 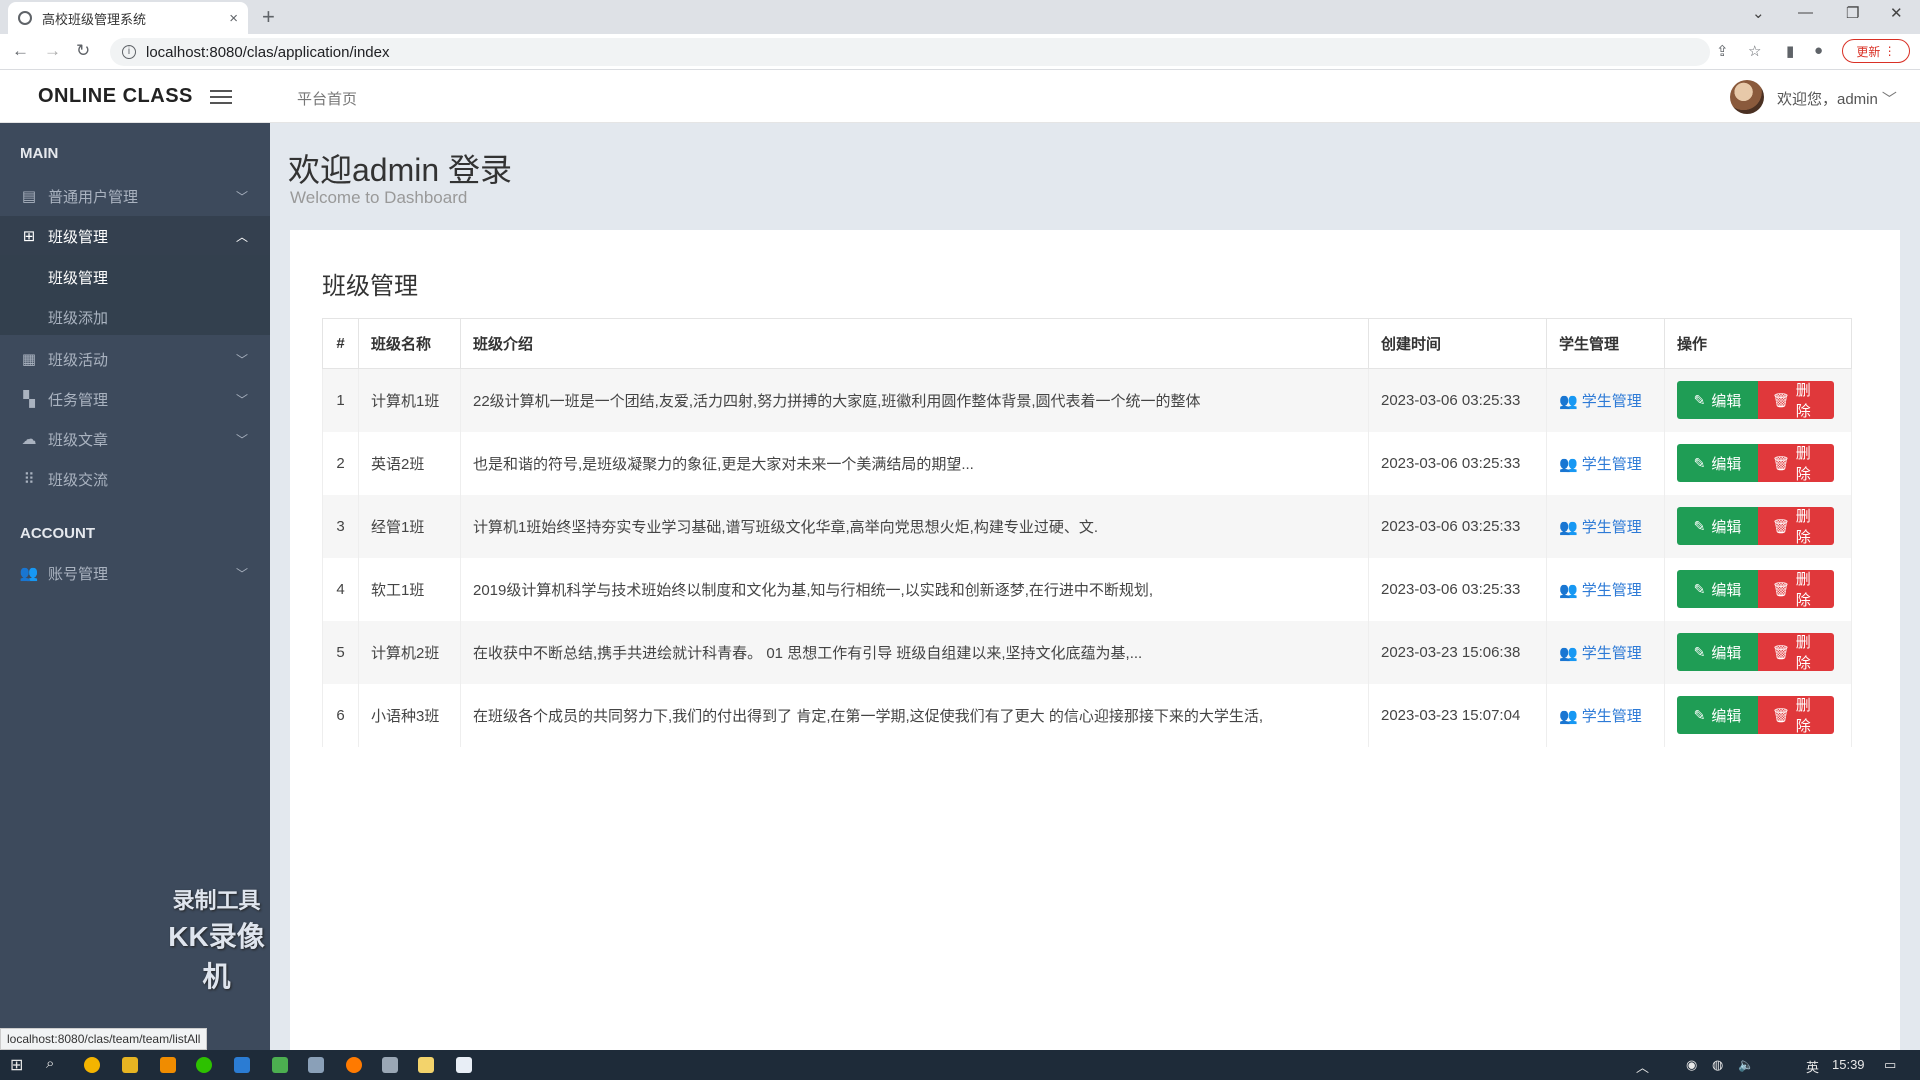 What do you see at coordinates (233, 18) in the screenshot?
I see `tab-close-icon: ×` at bounding box center [233, 18].